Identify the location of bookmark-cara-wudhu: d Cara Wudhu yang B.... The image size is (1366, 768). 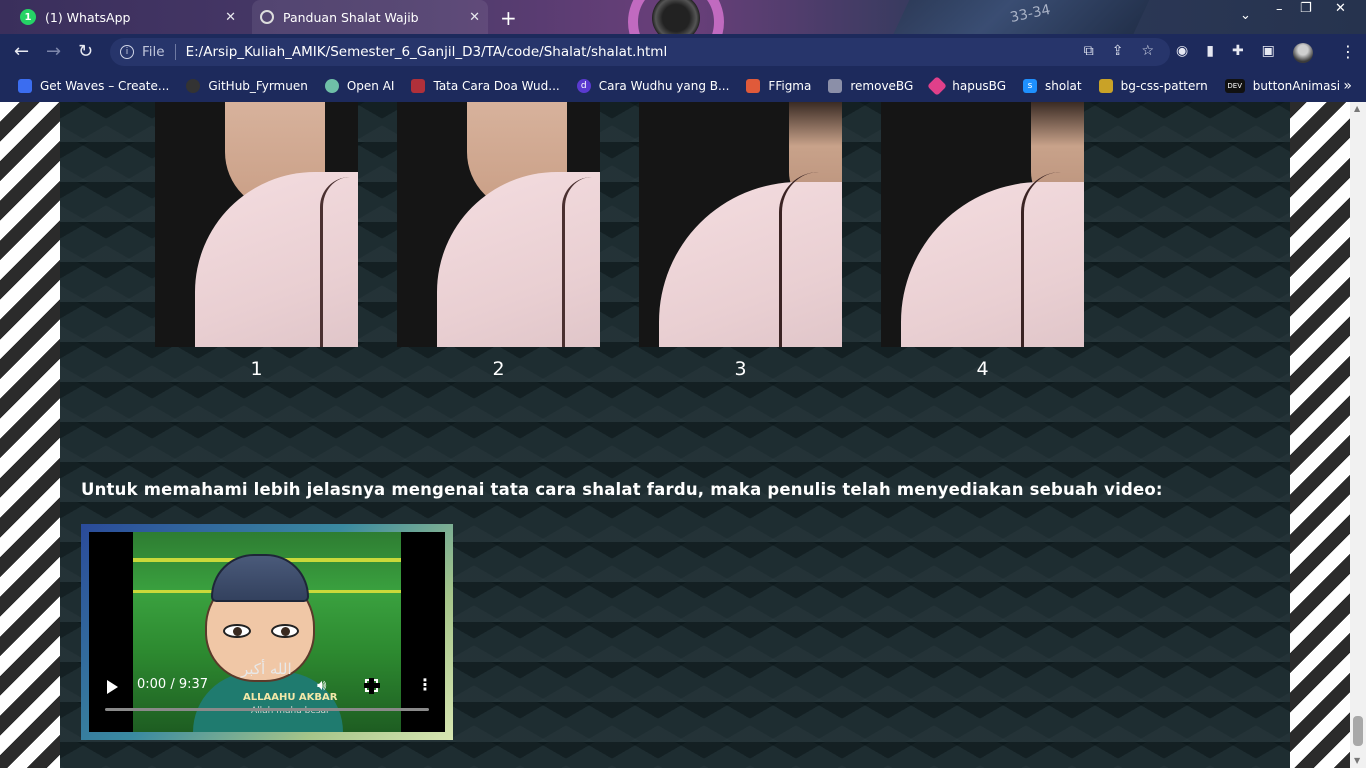
(652, 86).